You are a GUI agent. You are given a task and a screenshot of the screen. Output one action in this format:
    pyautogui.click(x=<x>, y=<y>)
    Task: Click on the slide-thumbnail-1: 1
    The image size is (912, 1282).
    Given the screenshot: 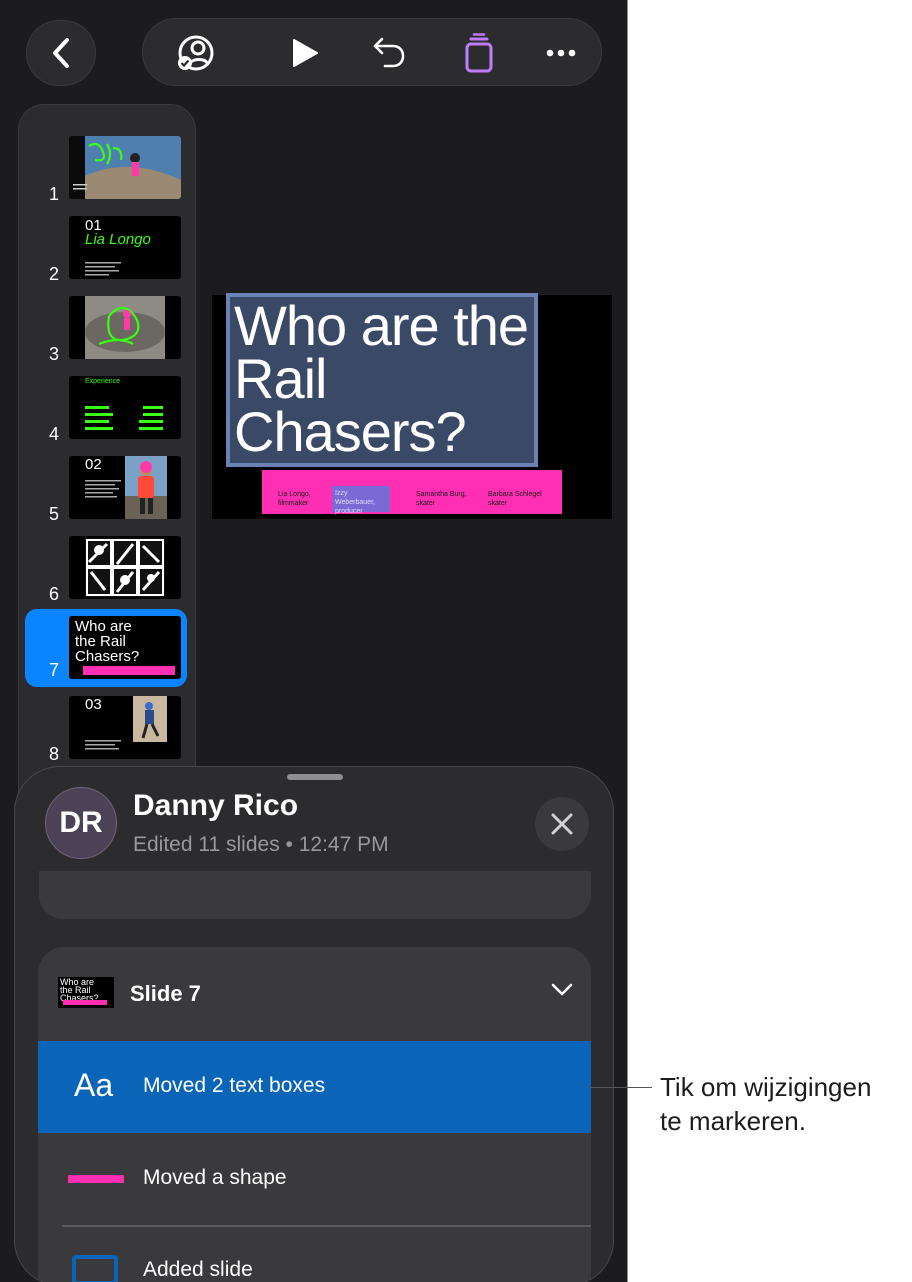 What is the action you would take?
    pyautogui.click(x=106, y=170)
    